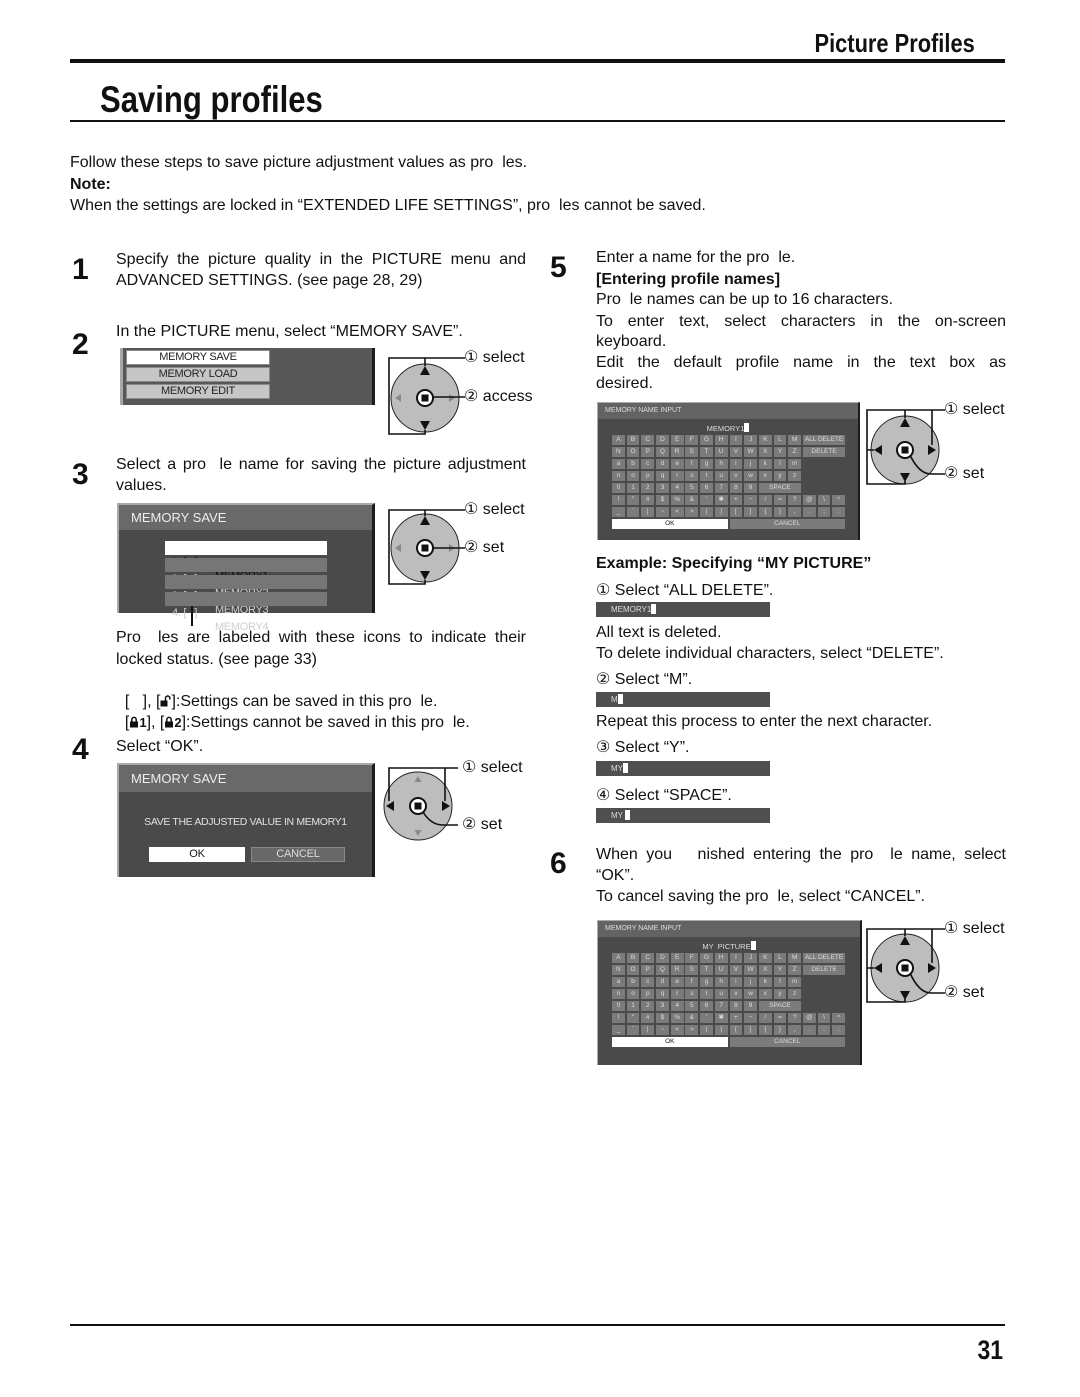  Describe the element at coordinates (809, 500) in the screenshot. I see `keyboard-key: @` at that location.